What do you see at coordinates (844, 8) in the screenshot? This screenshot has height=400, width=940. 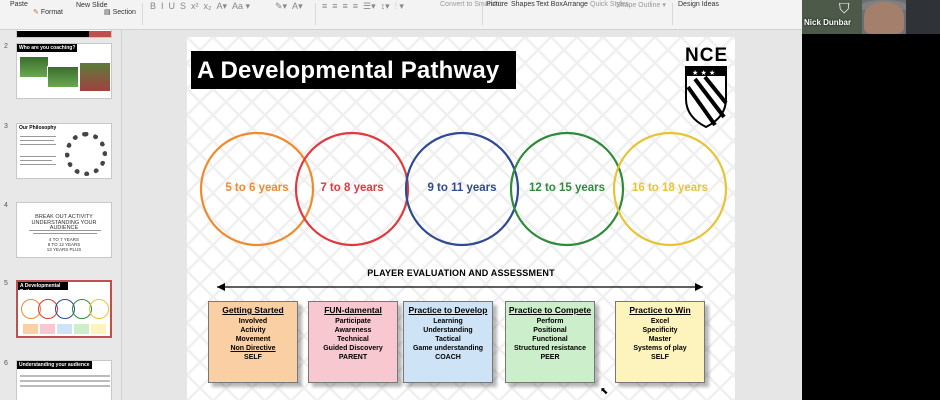 I see `nce-shield-mini-icon: ⛉` at bounding box center [844, 8].